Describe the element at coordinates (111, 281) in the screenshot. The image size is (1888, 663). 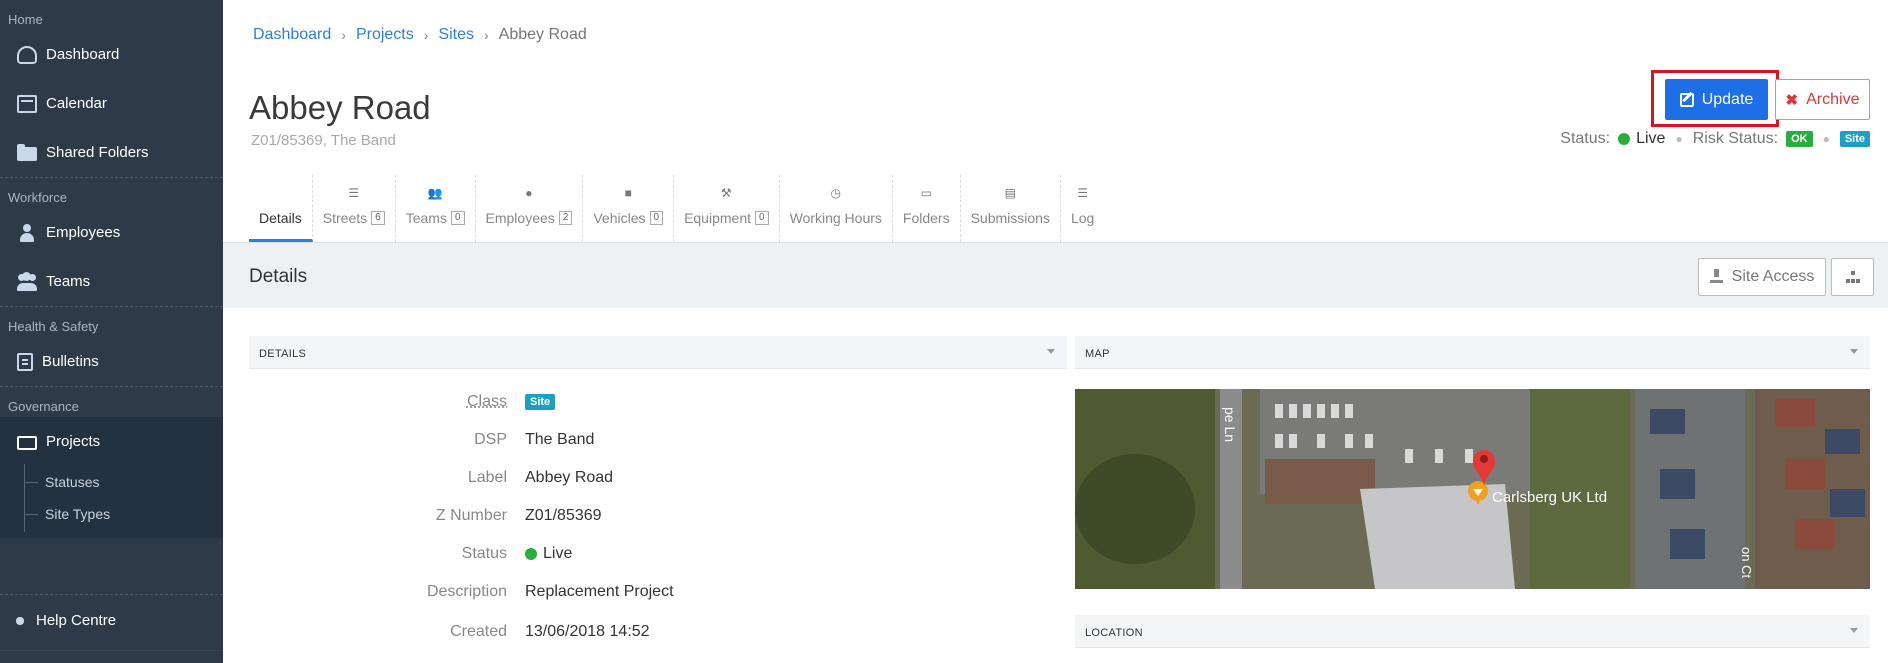
I see `sidebar-item-teams: Teams` at that location.